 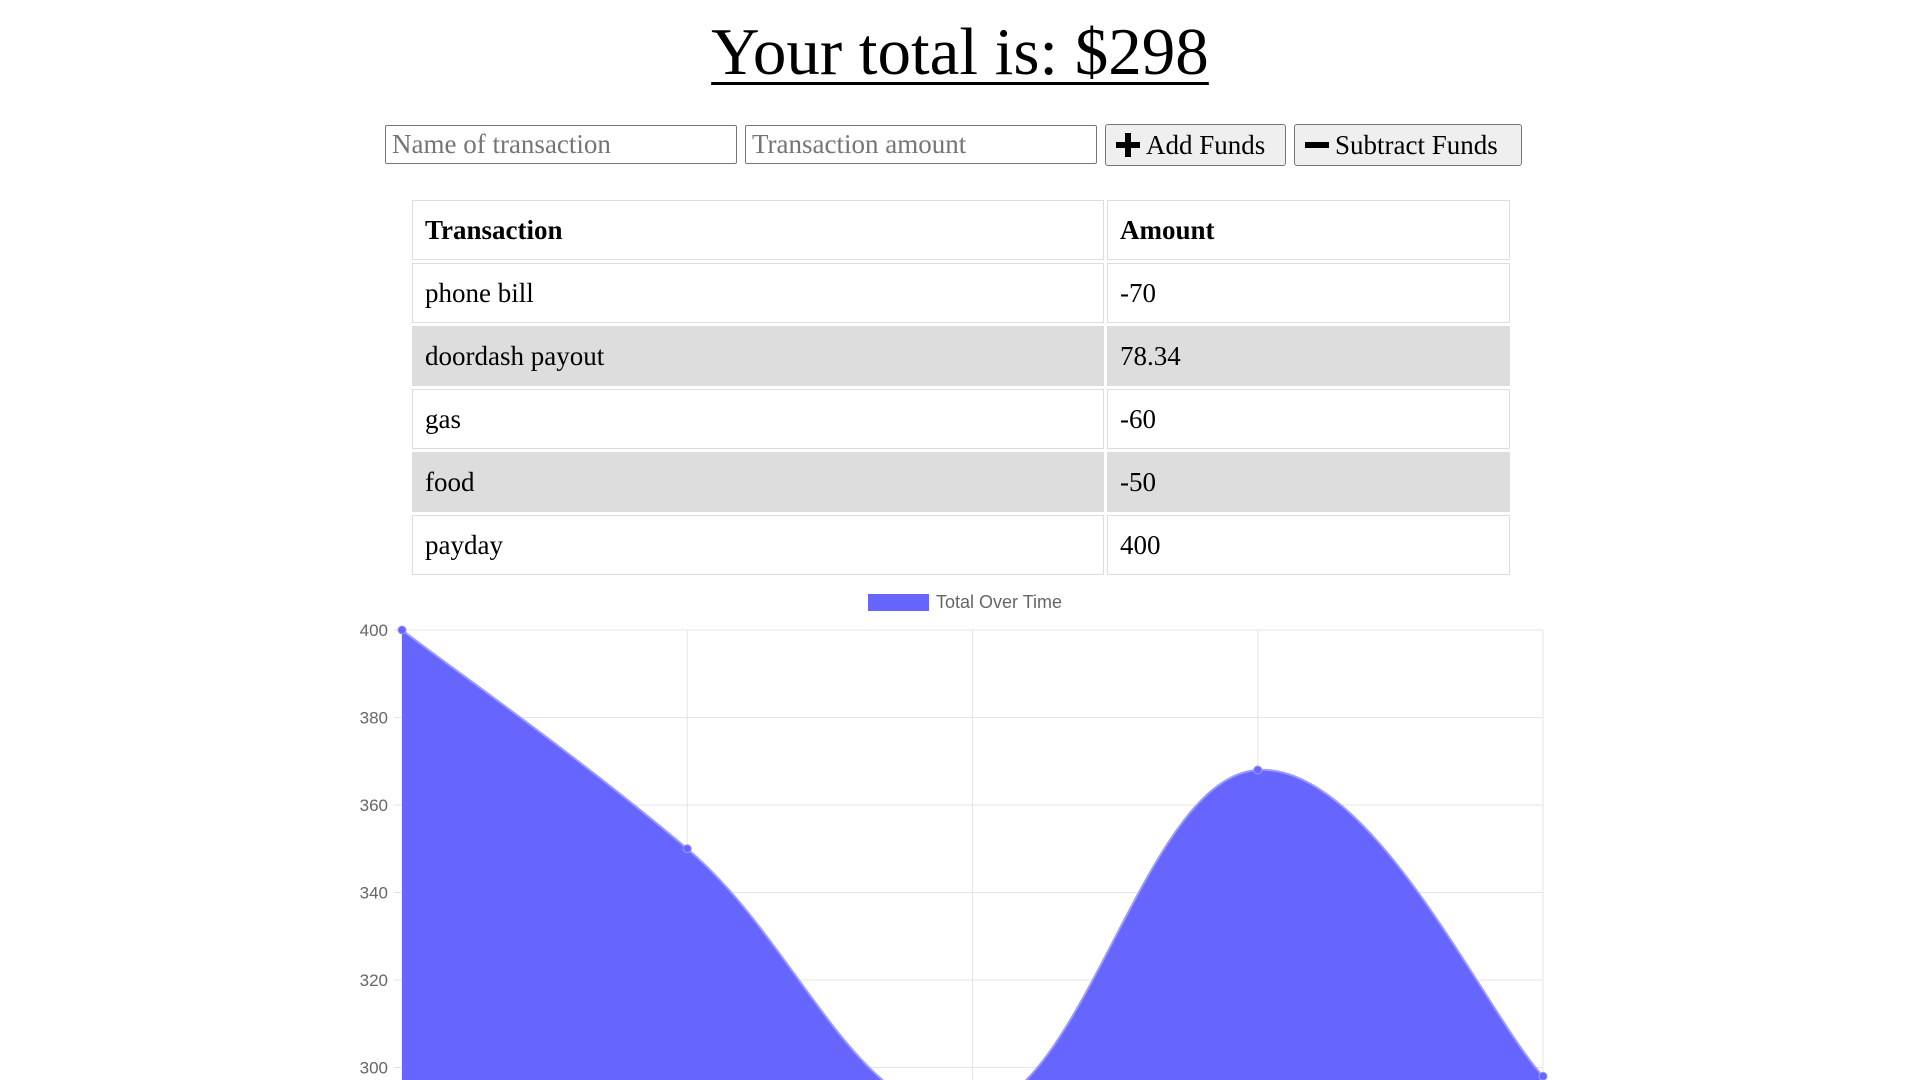 I want to click on add-funds-label: Add Funds, so click(x=1206, y=144).